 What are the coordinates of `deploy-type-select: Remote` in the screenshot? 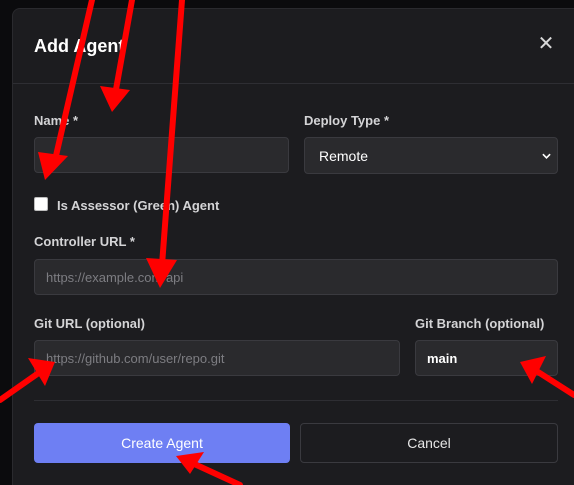 It's located at (431, 155).